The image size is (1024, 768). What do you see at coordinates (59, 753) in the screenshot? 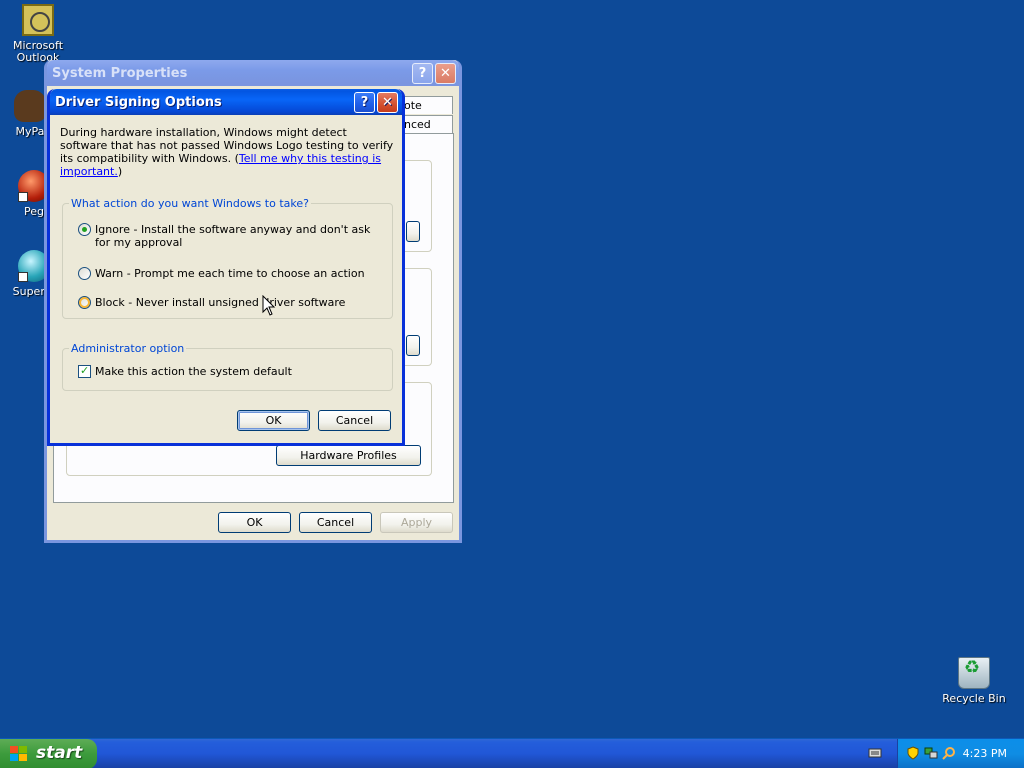
I see `start-label: start` at bounding box center [59, 753].